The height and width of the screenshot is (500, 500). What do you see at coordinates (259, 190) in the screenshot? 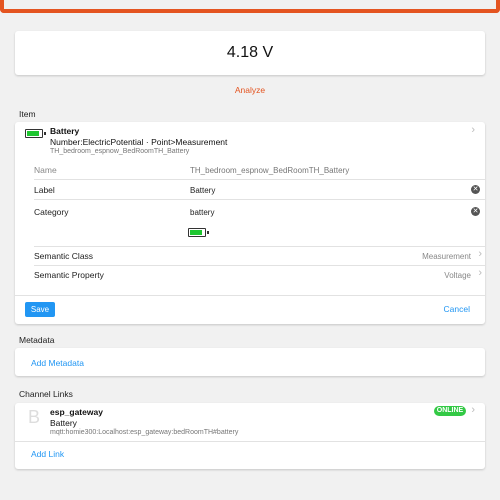
I see `label-row: Label Battery ✕` at bounding box center [259, 190].